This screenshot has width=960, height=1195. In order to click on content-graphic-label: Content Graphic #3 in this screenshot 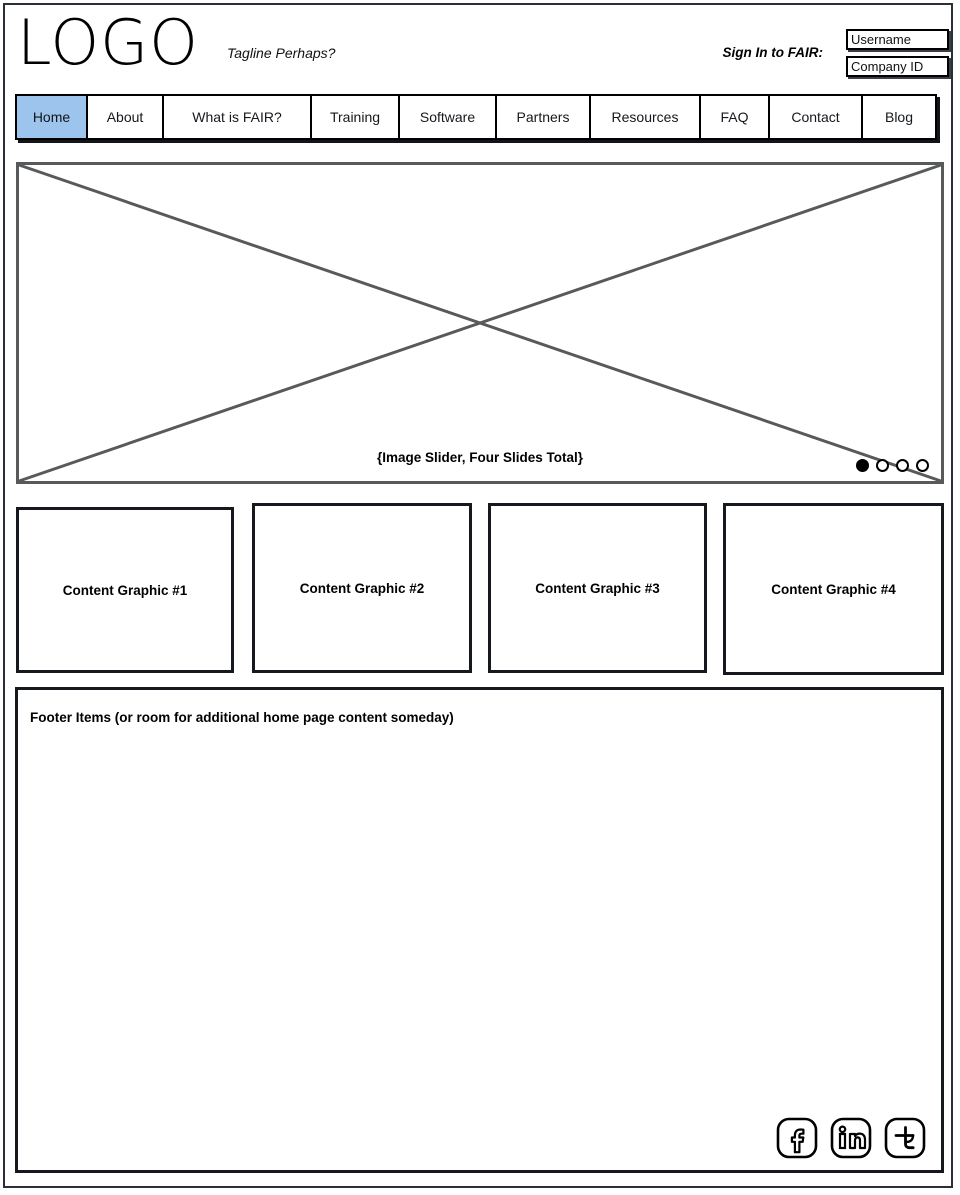, I will do `click(597, 588)`.